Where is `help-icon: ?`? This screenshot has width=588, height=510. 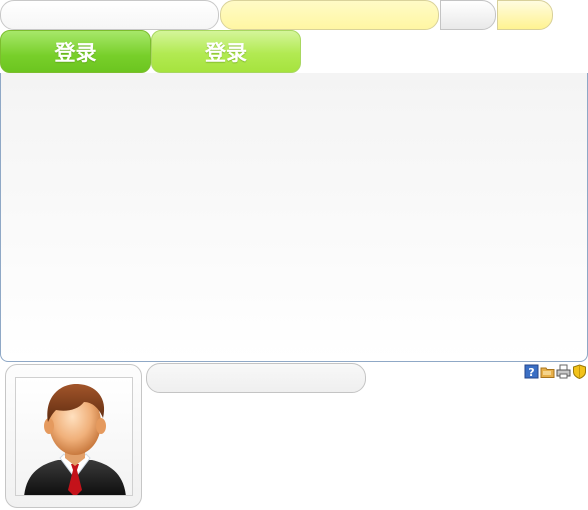
help-icon: ? is located at coordinates (531, 371).